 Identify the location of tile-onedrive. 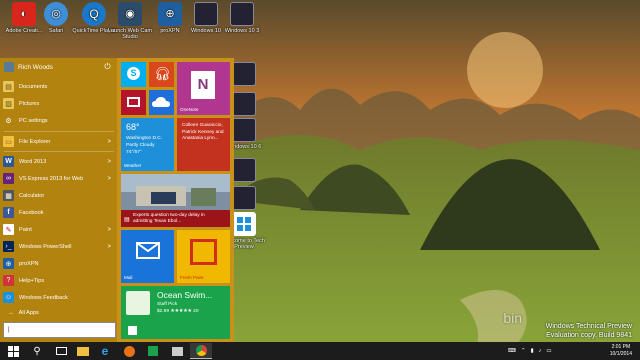
(161, 102).